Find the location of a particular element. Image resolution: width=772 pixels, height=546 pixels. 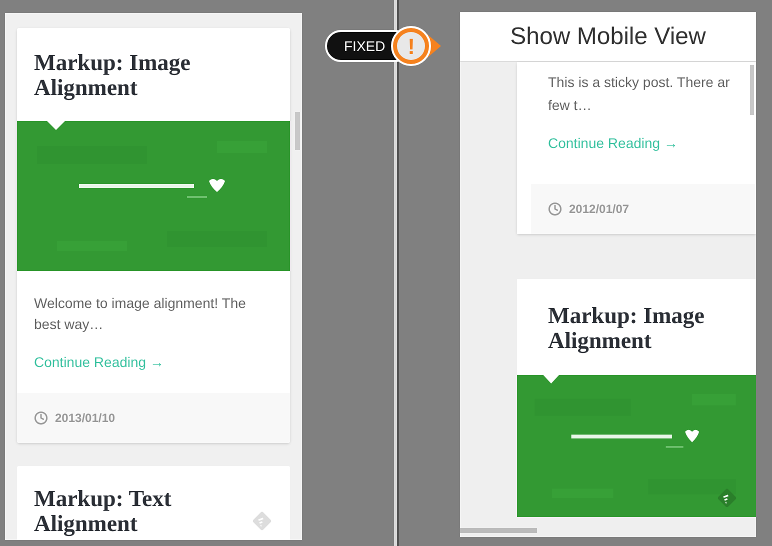

header-title: Show Mobile View is located at coordinates (608, 37).